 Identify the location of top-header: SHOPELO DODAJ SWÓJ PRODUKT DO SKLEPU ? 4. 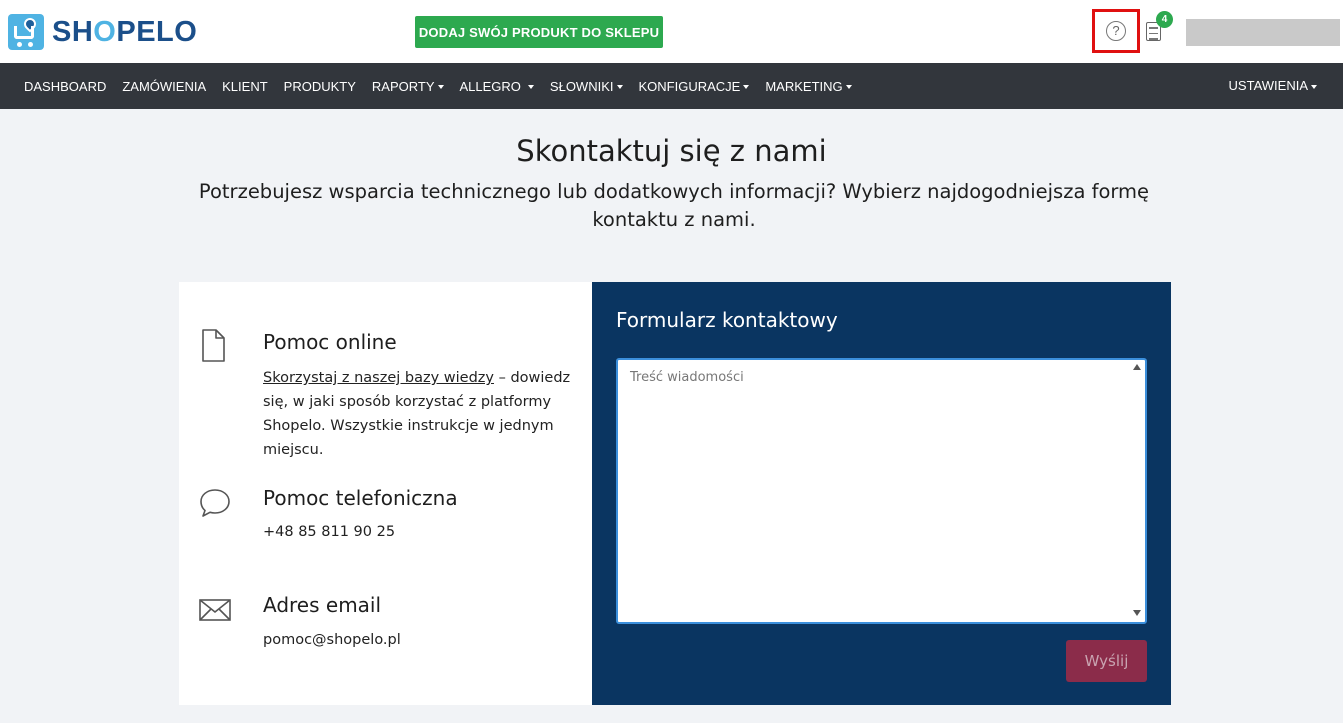
(671, 31).